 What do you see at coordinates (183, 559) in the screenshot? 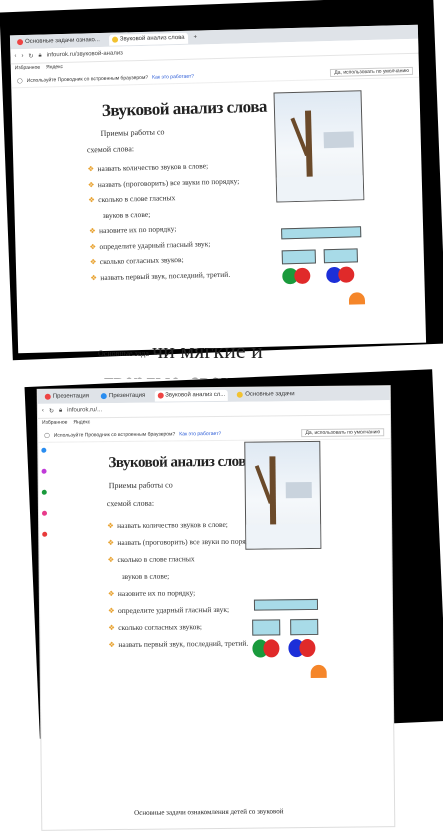
I see `front-slide-item: сколько в слове гласных` at bounding box center [183, 559].